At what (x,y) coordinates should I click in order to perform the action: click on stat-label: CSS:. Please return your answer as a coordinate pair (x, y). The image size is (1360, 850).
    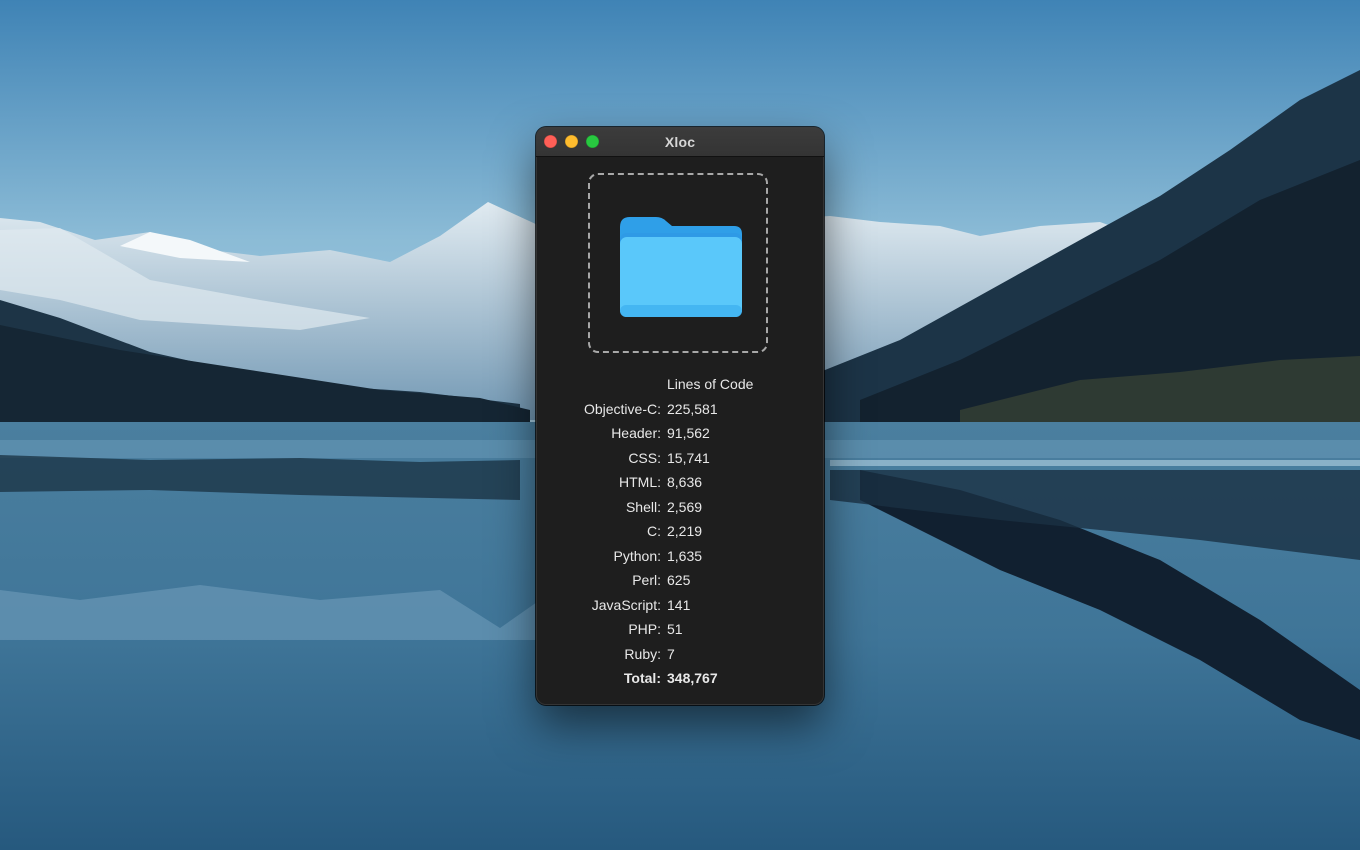
    Looking at the image, I should click on (644, 457).